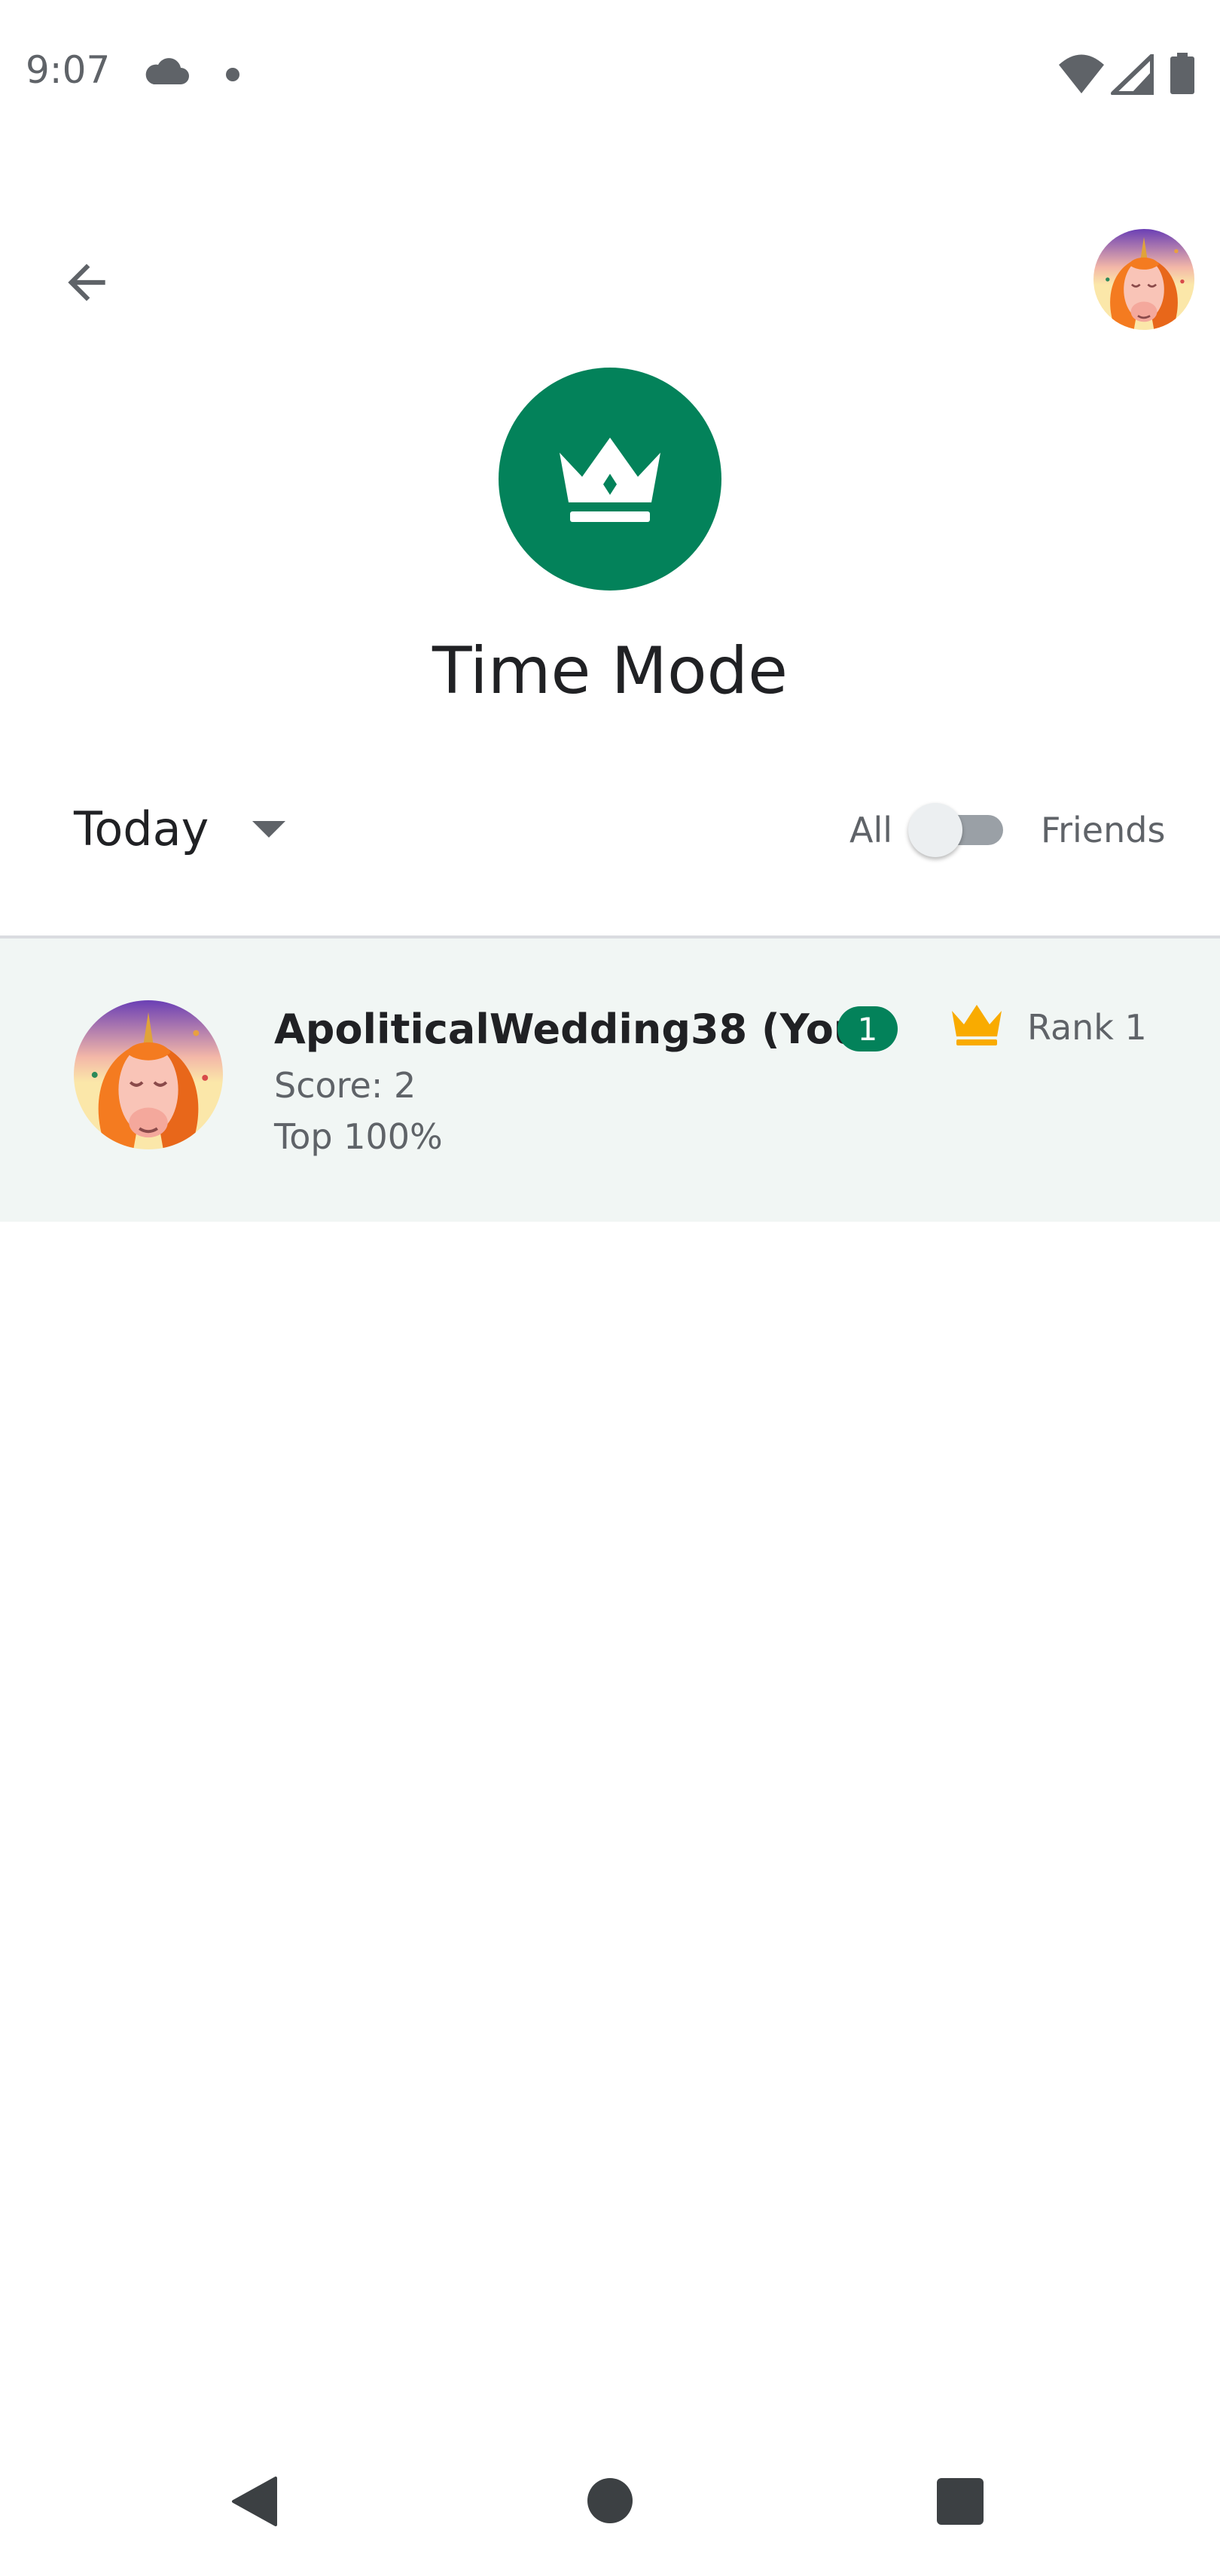  What do you see at coordinates (358, 1137) in the screenshot?
I see `percentile-label: Top 100%` at bounding box center [358, 1137].